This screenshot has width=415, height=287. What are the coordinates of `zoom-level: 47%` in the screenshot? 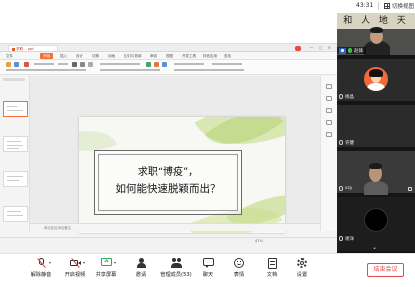 It's located at (259, 241).